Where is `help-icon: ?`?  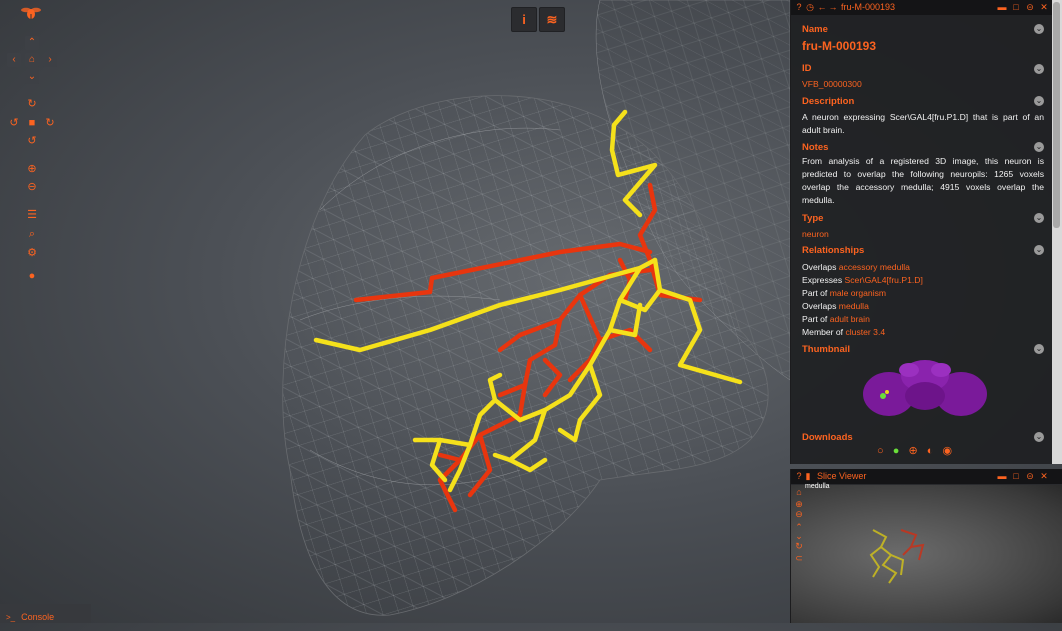
help-icon: ? is located at coordinates (799, 7).